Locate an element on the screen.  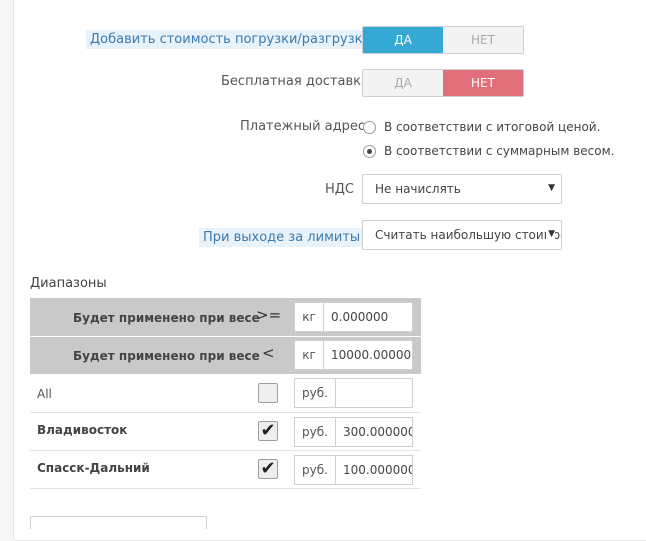
weight-to-operator: < is located at coordinates (268, 353).